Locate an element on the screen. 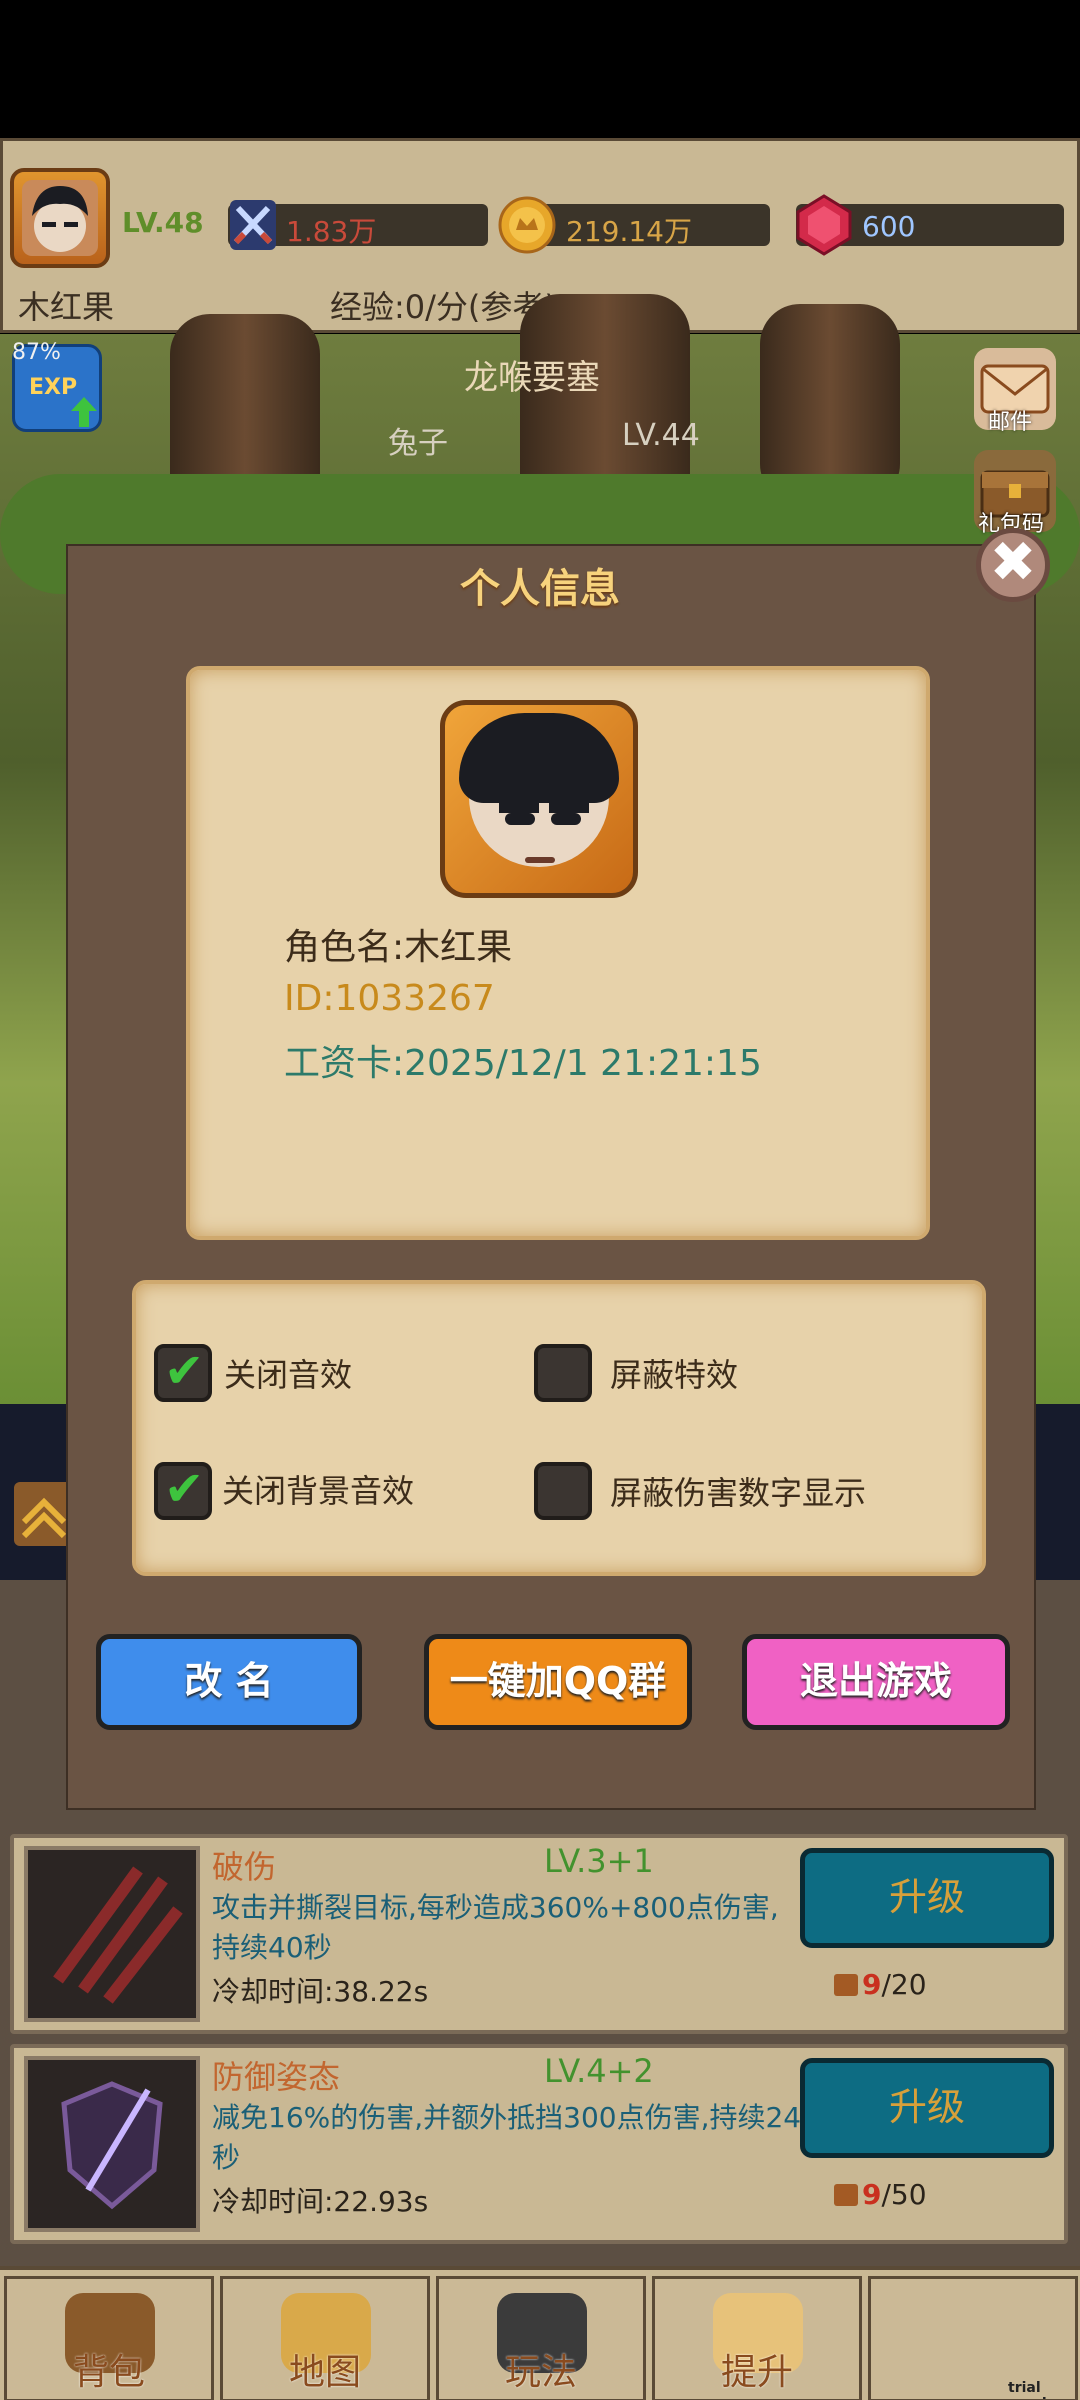 The image size is (1080, 2400). claw-slash-icon is located at coordinates (118, 1935).